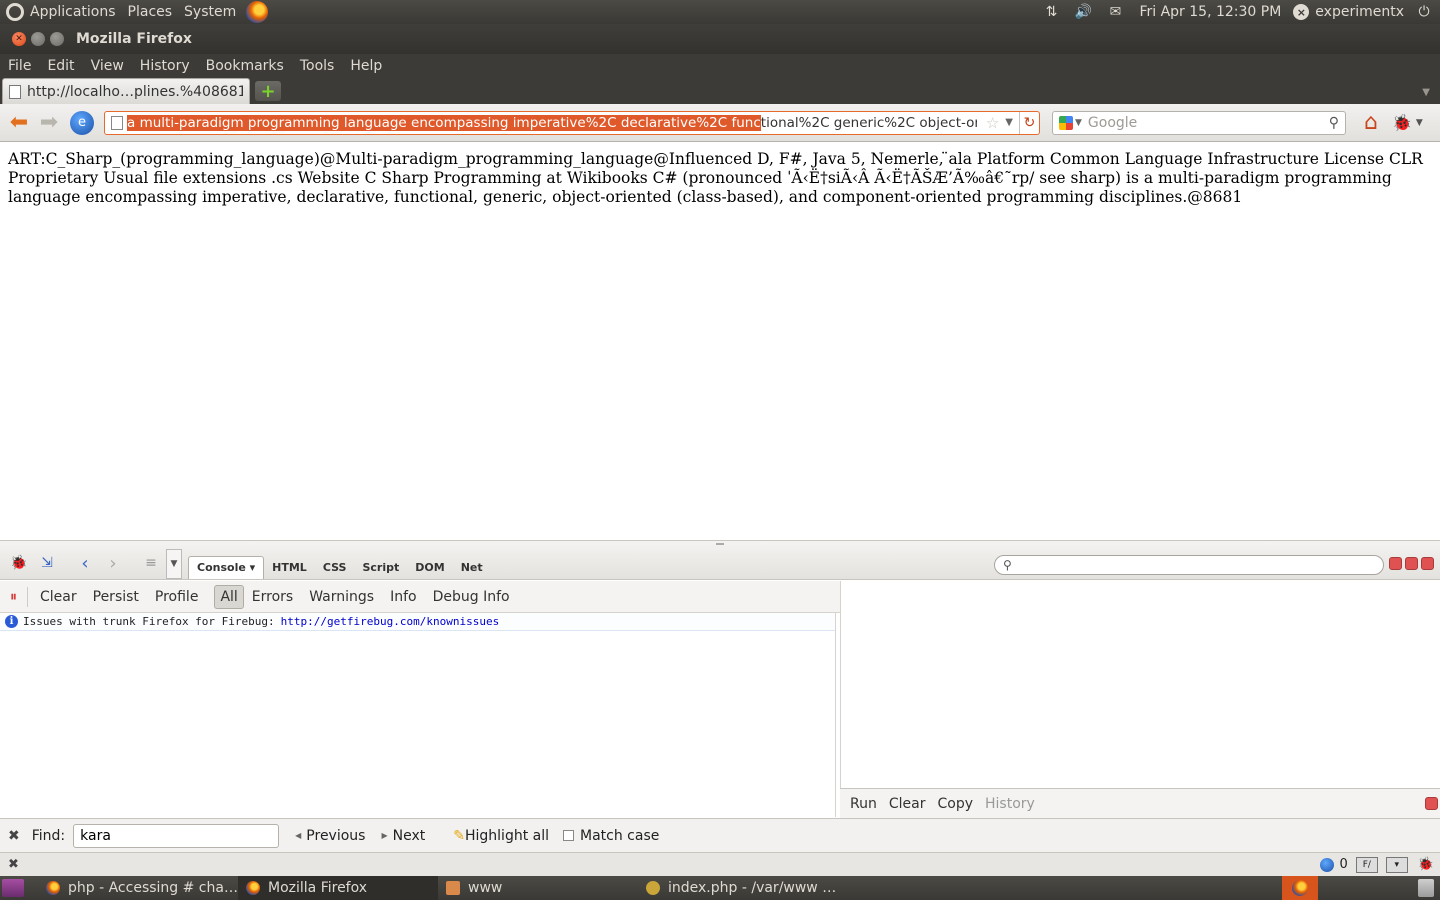  I want to click on firebug-menu-icon: 🐞, so click(19, 563).